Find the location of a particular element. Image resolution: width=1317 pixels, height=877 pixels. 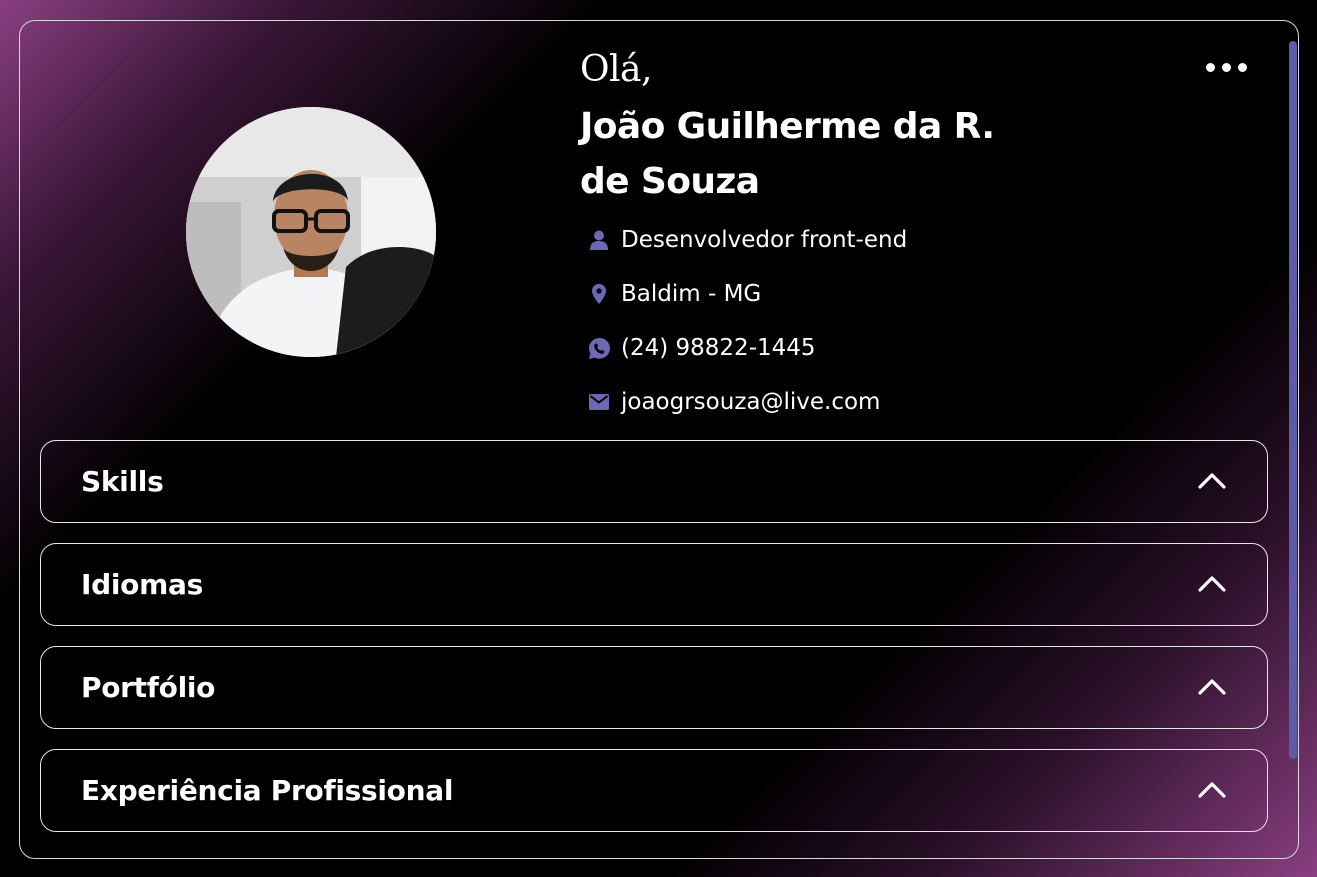

email-row: joaogrsouza@live.com is located at coordinates (747, 402).